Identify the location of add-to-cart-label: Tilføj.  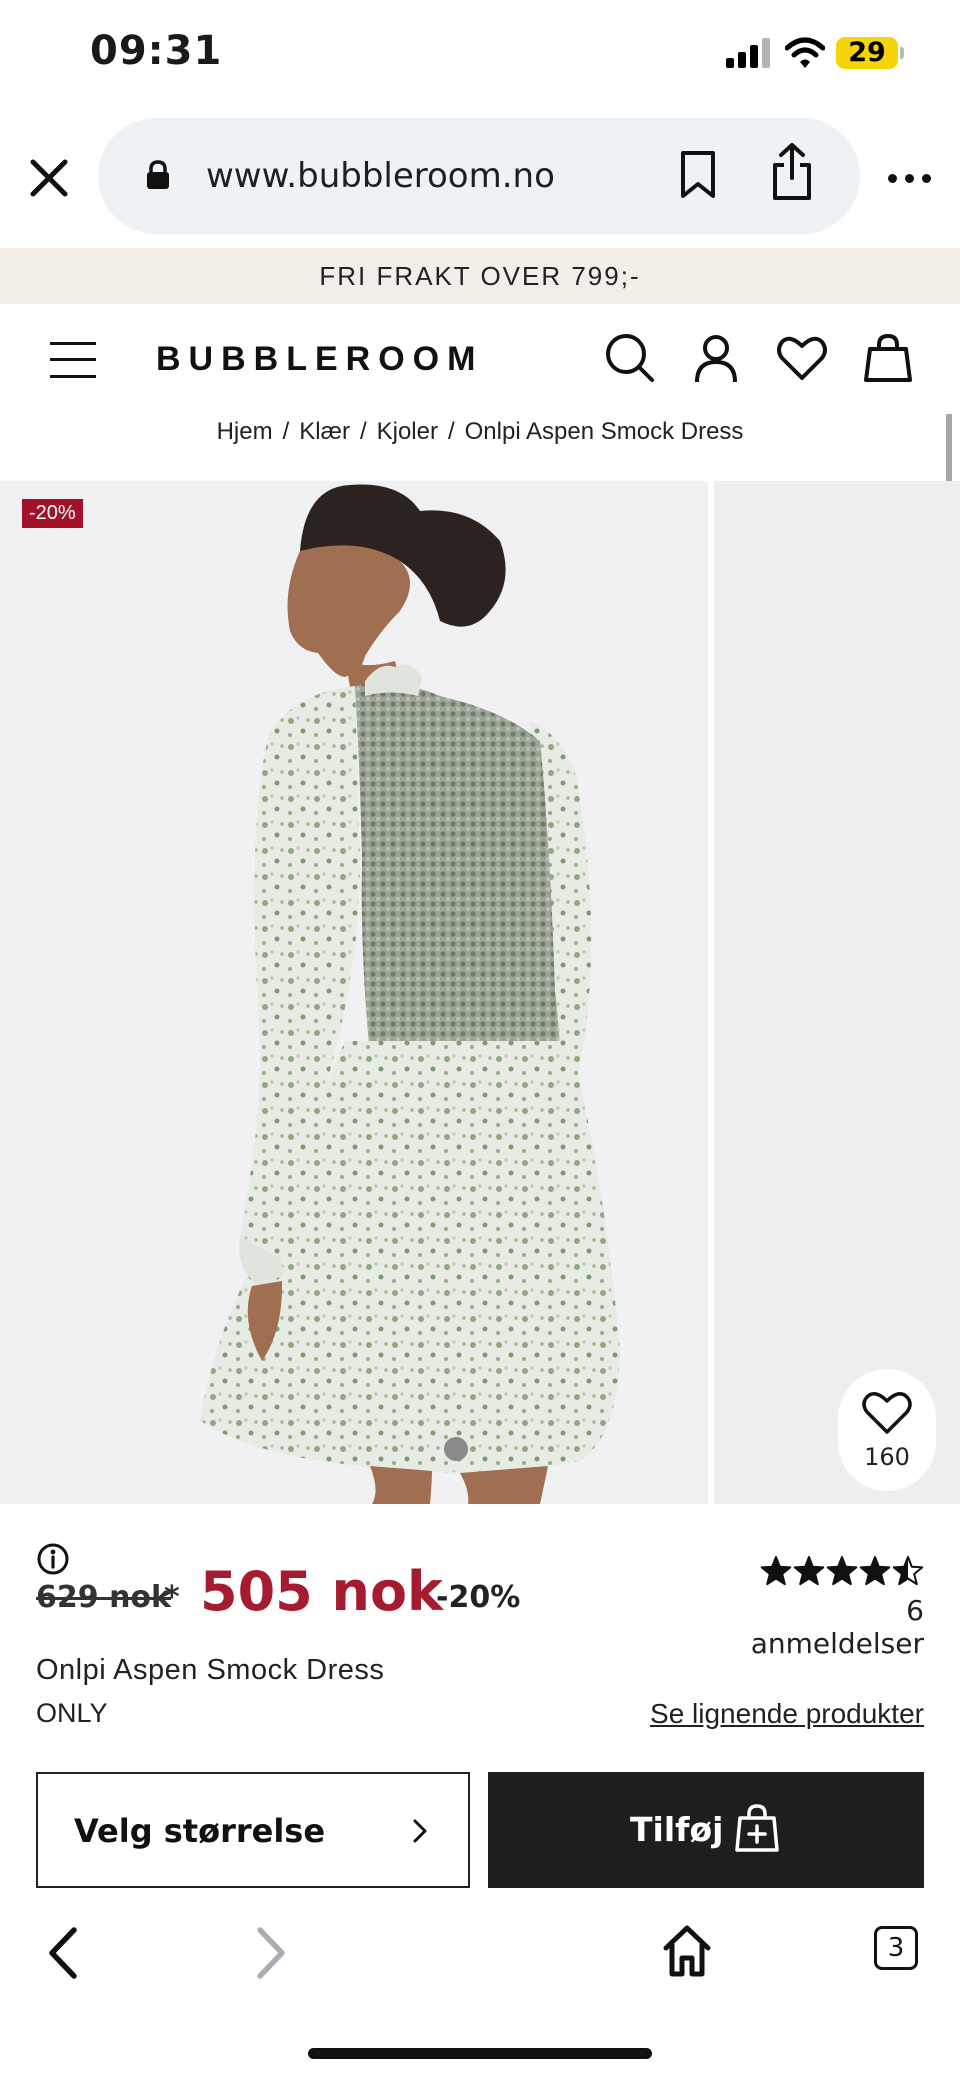
(677, 1829).